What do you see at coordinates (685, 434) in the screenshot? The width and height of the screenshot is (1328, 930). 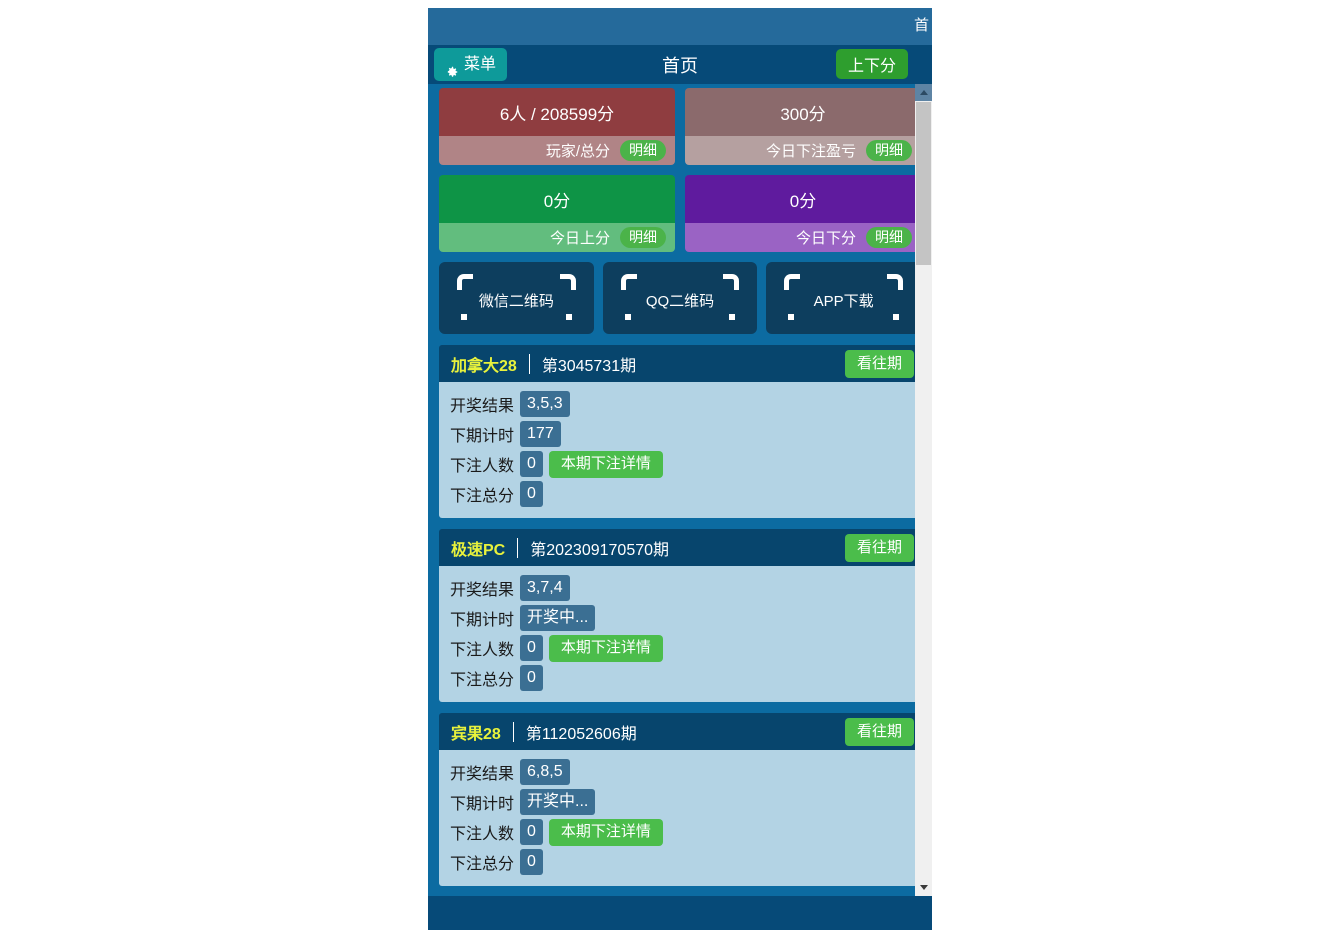 I see `lottery-countdown-line: 下期计时 177` at bounding box center [685, 434].